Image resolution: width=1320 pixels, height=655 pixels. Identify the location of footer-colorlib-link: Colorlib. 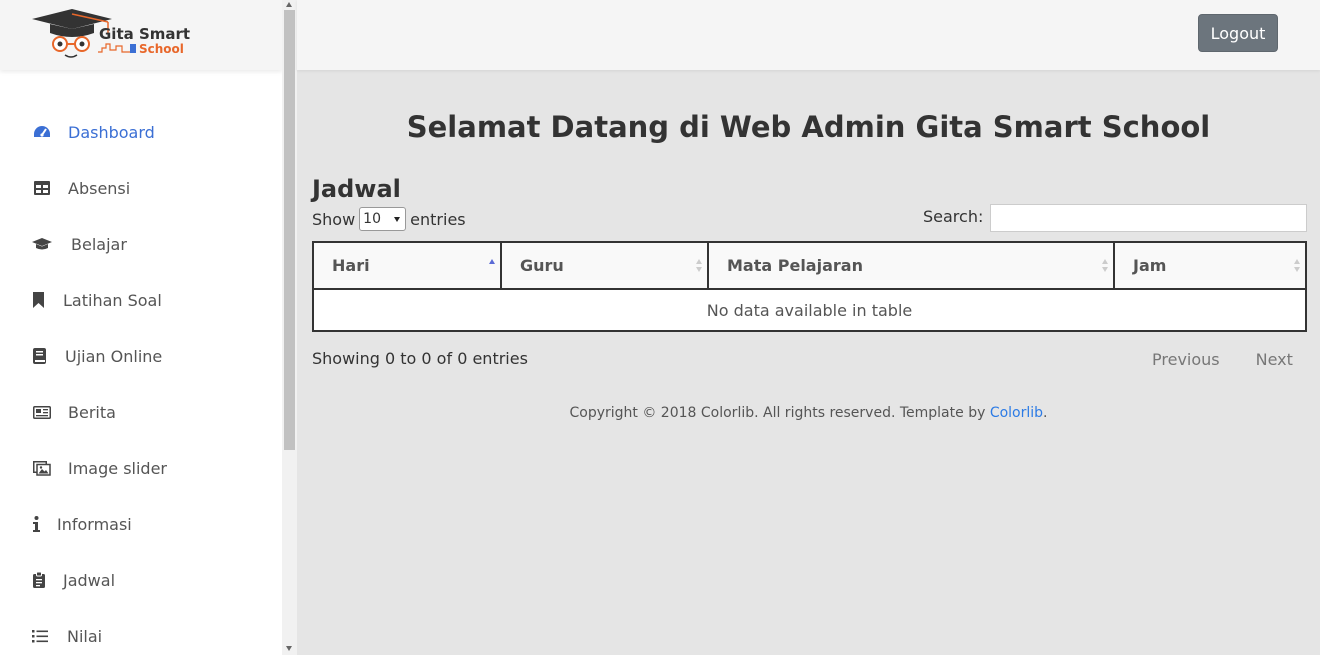
(1016, 413).